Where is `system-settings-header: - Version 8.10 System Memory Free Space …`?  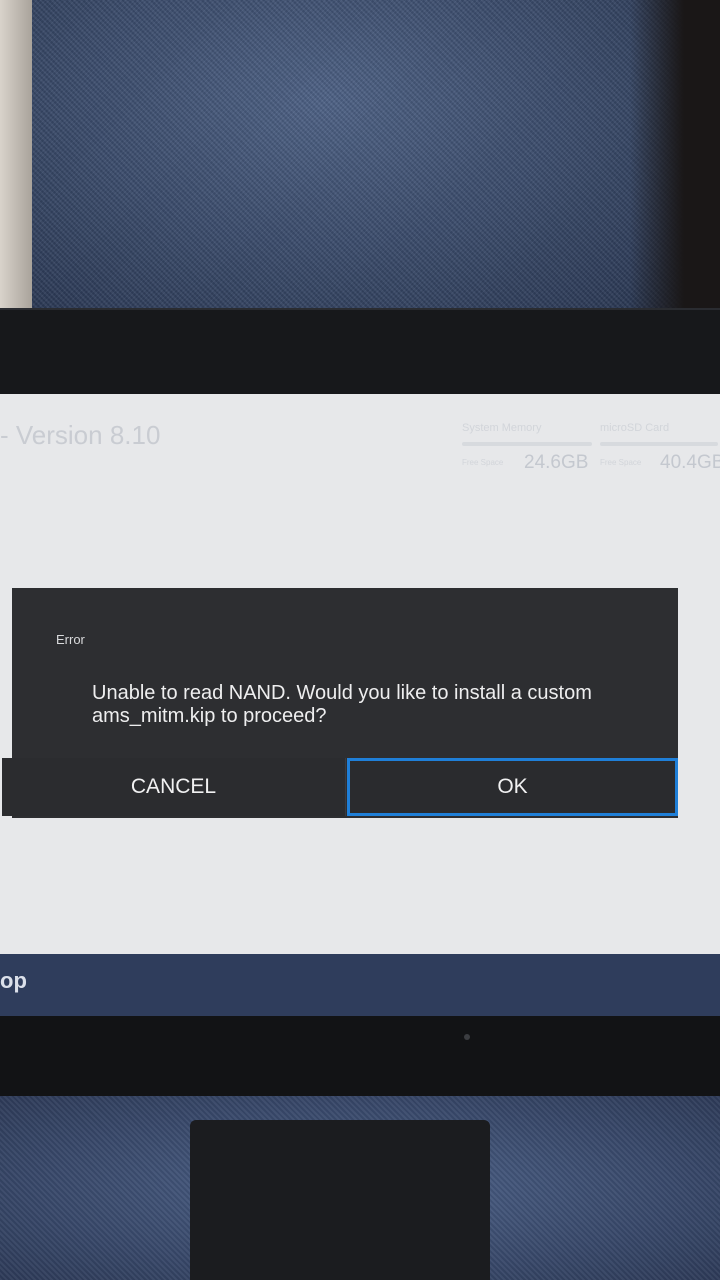
system-settings-header: - Version 8.10 System Memory Free Space … is located at coordinates (360, 440).